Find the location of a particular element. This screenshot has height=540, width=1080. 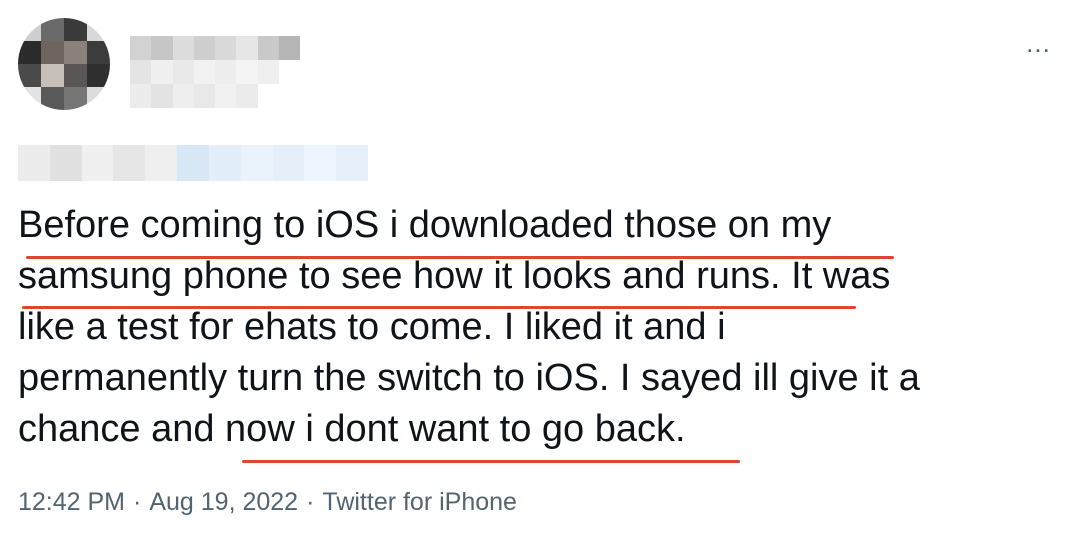

author-name-blurred is located at coordinates (215, 72).